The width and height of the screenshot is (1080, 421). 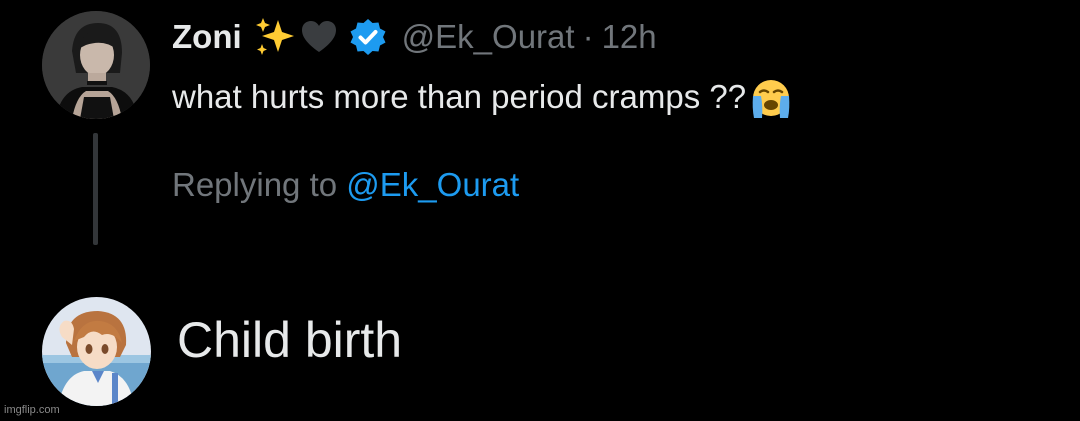 What do you see at coordinates (368, 37) in the screenshot?
I see `verified-badge-icon` at bounding box center [368, 37].